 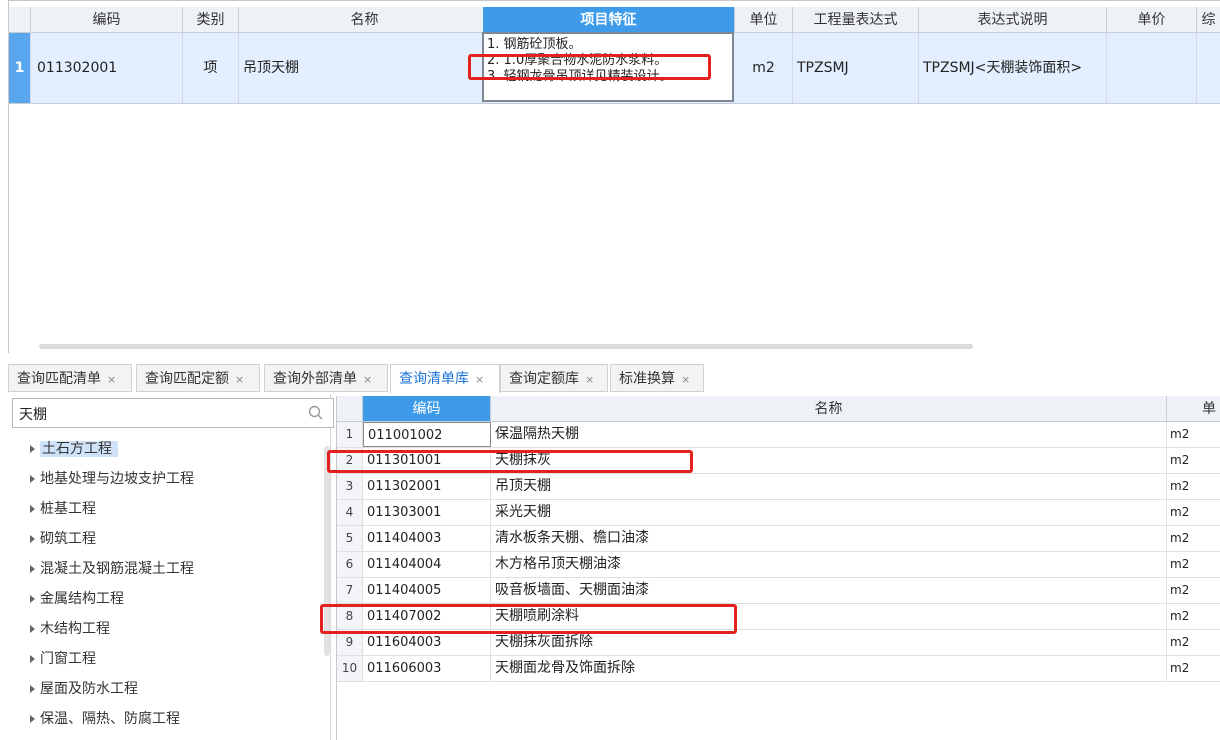 I want to click on tree-item-masonry: 砌筑工程, so click(x=55, y=539).